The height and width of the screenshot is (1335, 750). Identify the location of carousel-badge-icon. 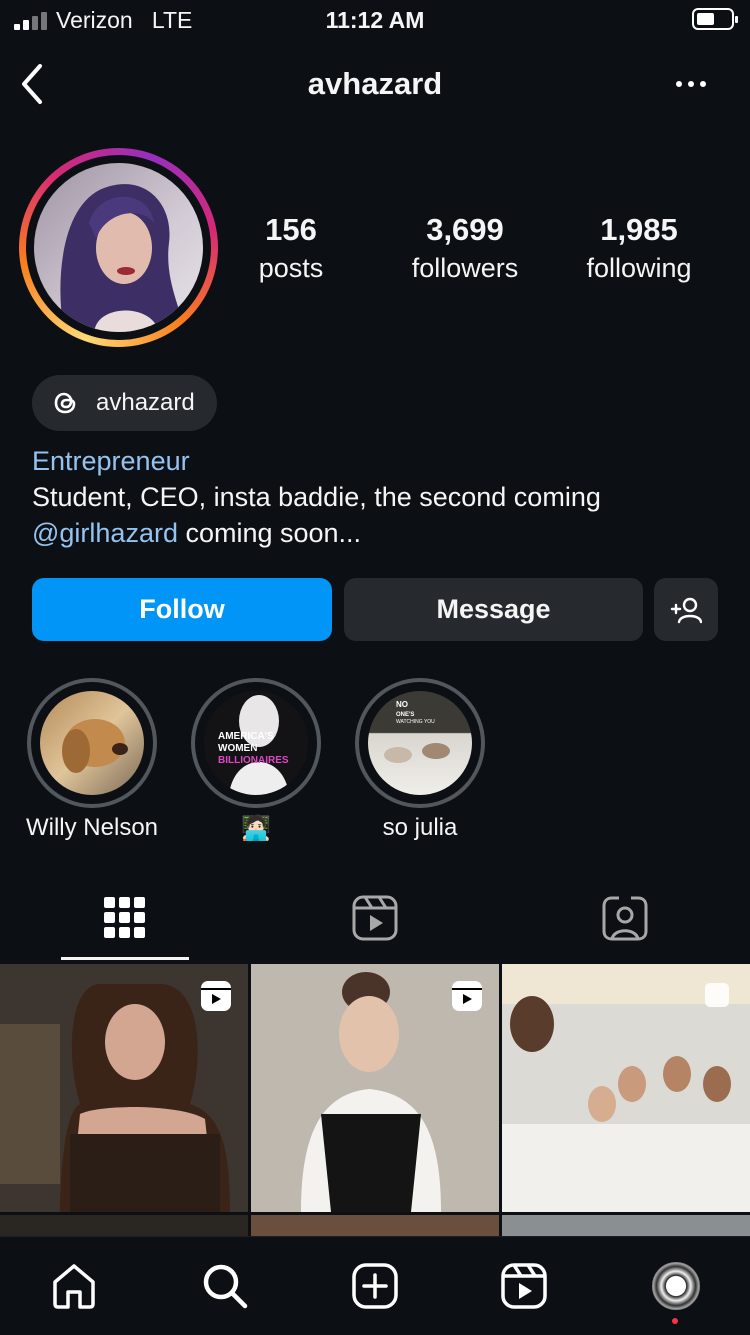
(717, 995).